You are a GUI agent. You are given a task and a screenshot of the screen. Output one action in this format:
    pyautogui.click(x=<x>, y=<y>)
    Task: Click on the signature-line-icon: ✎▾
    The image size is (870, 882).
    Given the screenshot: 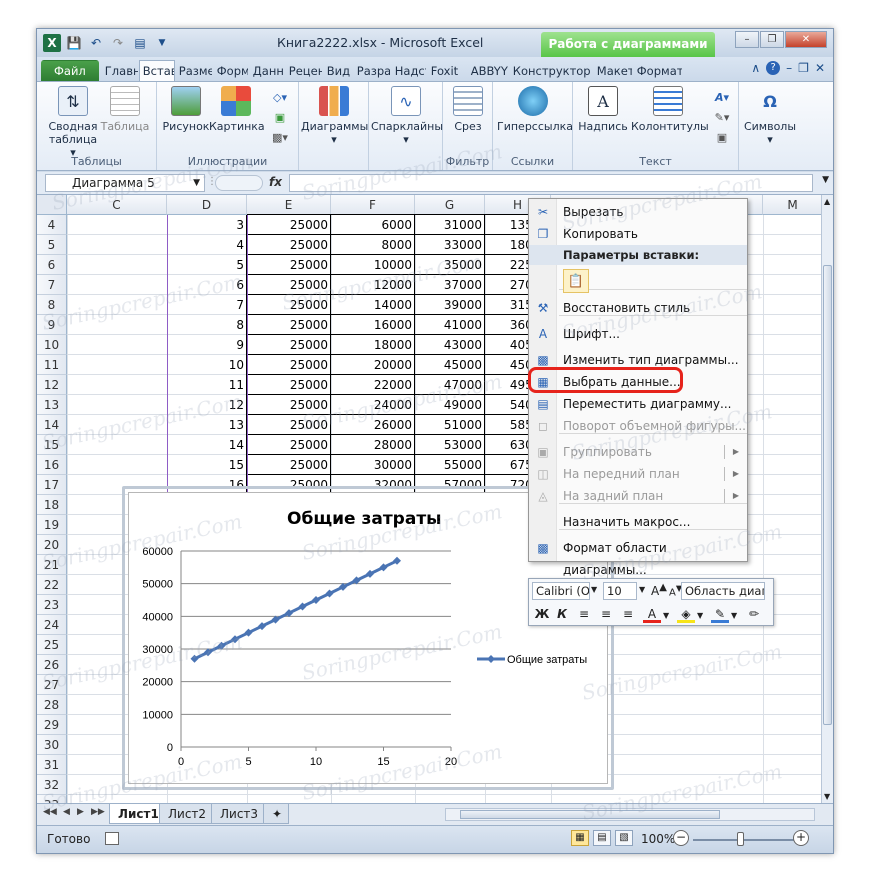 What is the action you would take?
    pyautogui.click(x=722, y=118)
    